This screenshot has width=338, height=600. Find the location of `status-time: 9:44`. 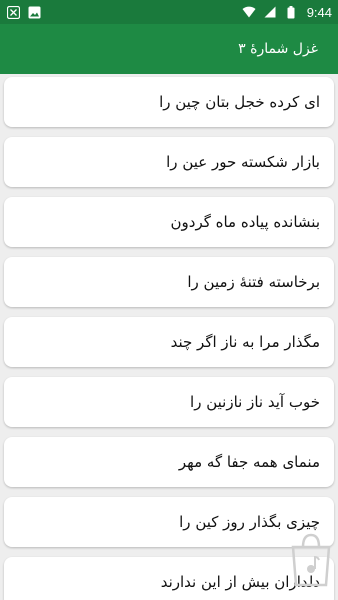

status-time: 9:44 is located at coordinates (319, 12).